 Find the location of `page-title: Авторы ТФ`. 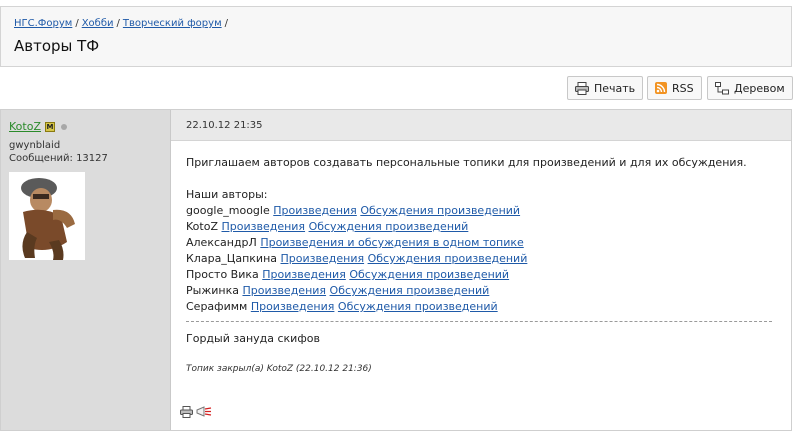

page-title: Авторы ТФ is located at coordinates (57, 46).